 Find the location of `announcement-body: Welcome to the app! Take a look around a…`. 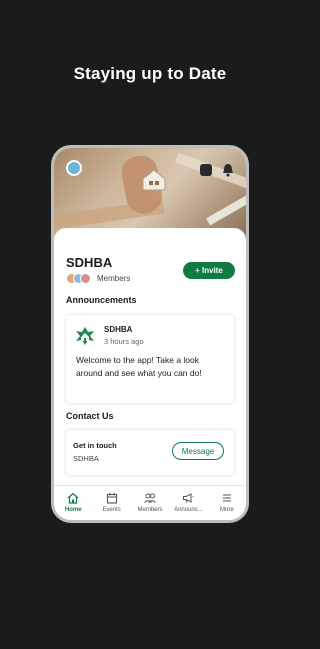

announcement-body: Welcome to the app! Take a look around a… is located at coordinates (139, 366).